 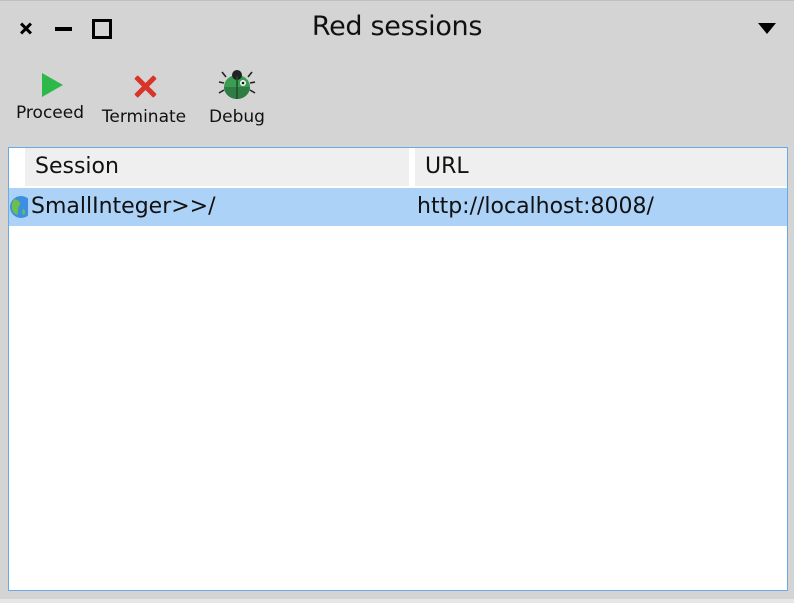 I want to click on terminate-label: Terminate, so click(x=144, y=117).